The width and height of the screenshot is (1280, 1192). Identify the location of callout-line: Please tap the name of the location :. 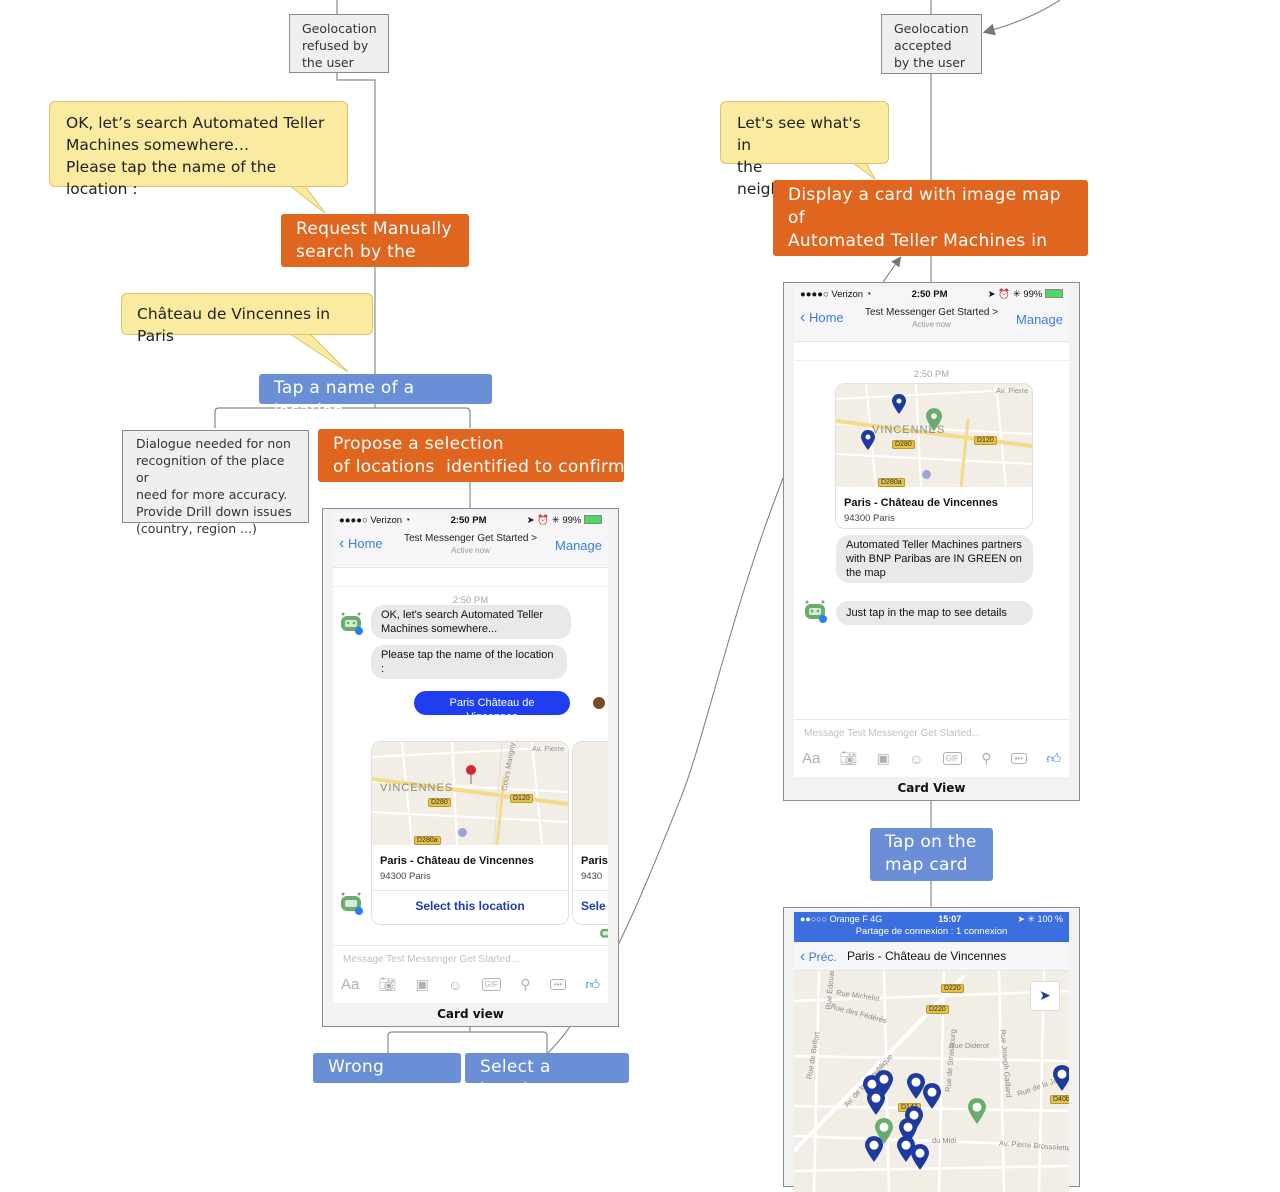
(171, 178).